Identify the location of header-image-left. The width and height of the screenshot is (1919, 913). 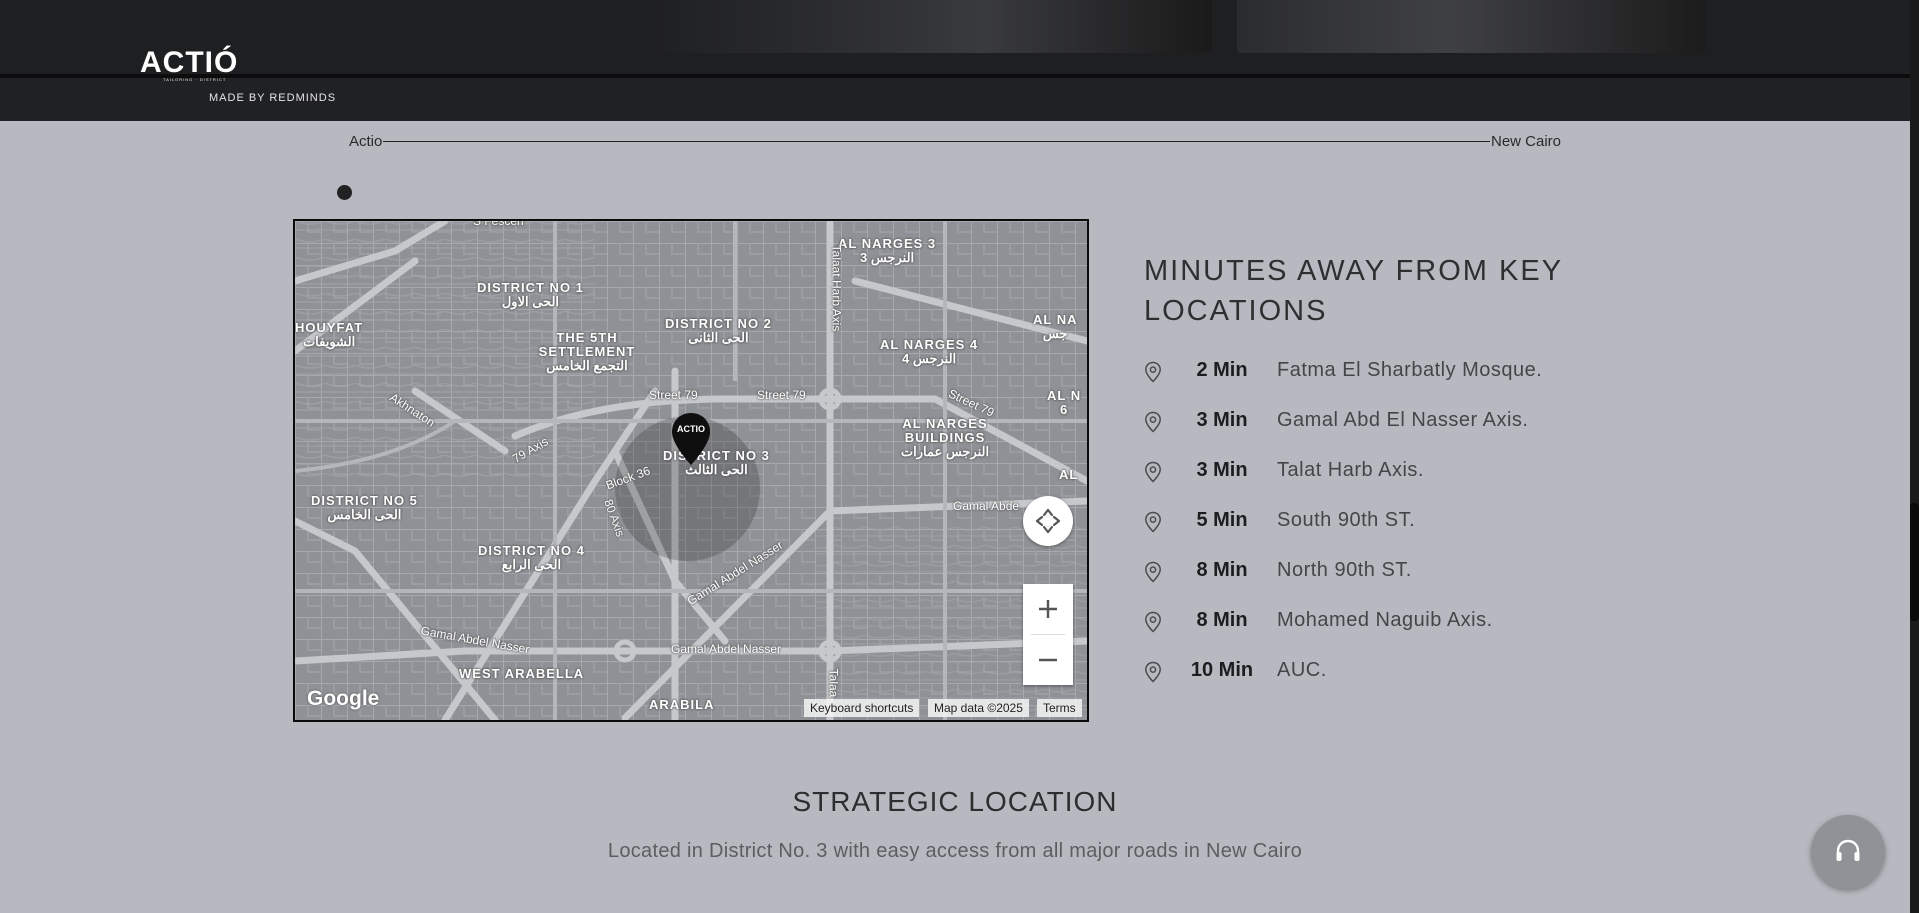
(926, 26).